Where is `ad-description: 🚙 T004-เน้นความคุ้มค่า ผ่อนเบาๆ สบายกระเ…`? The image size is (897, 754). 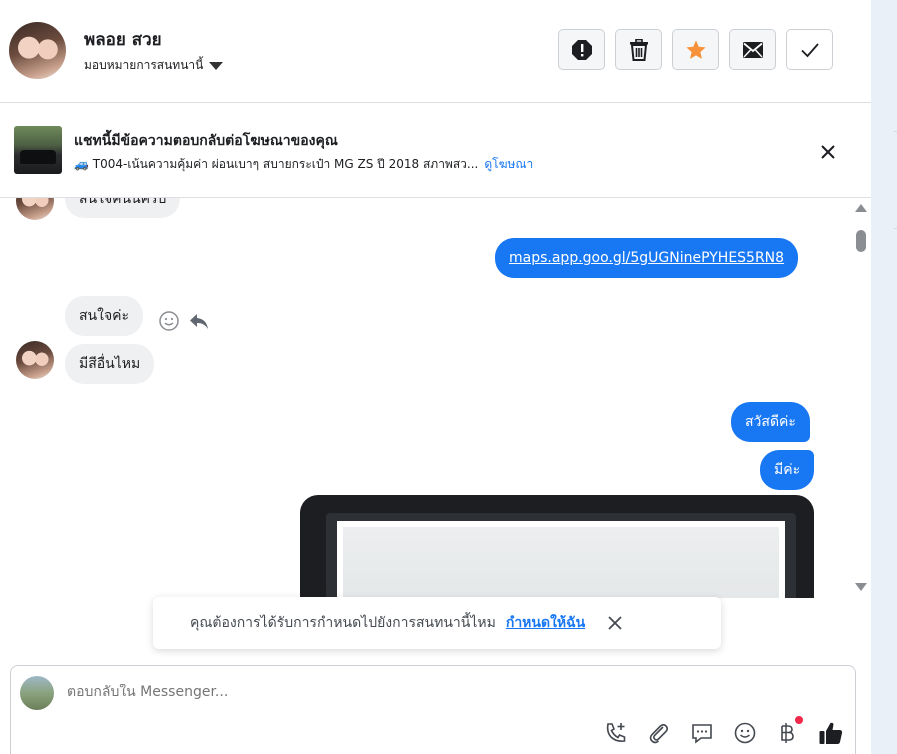
ad-description: 🚙 T004-เน้นความคุ้มค่า ผ่อนเบาๆ สบายกระเ… is located at coordinates (276, 164).